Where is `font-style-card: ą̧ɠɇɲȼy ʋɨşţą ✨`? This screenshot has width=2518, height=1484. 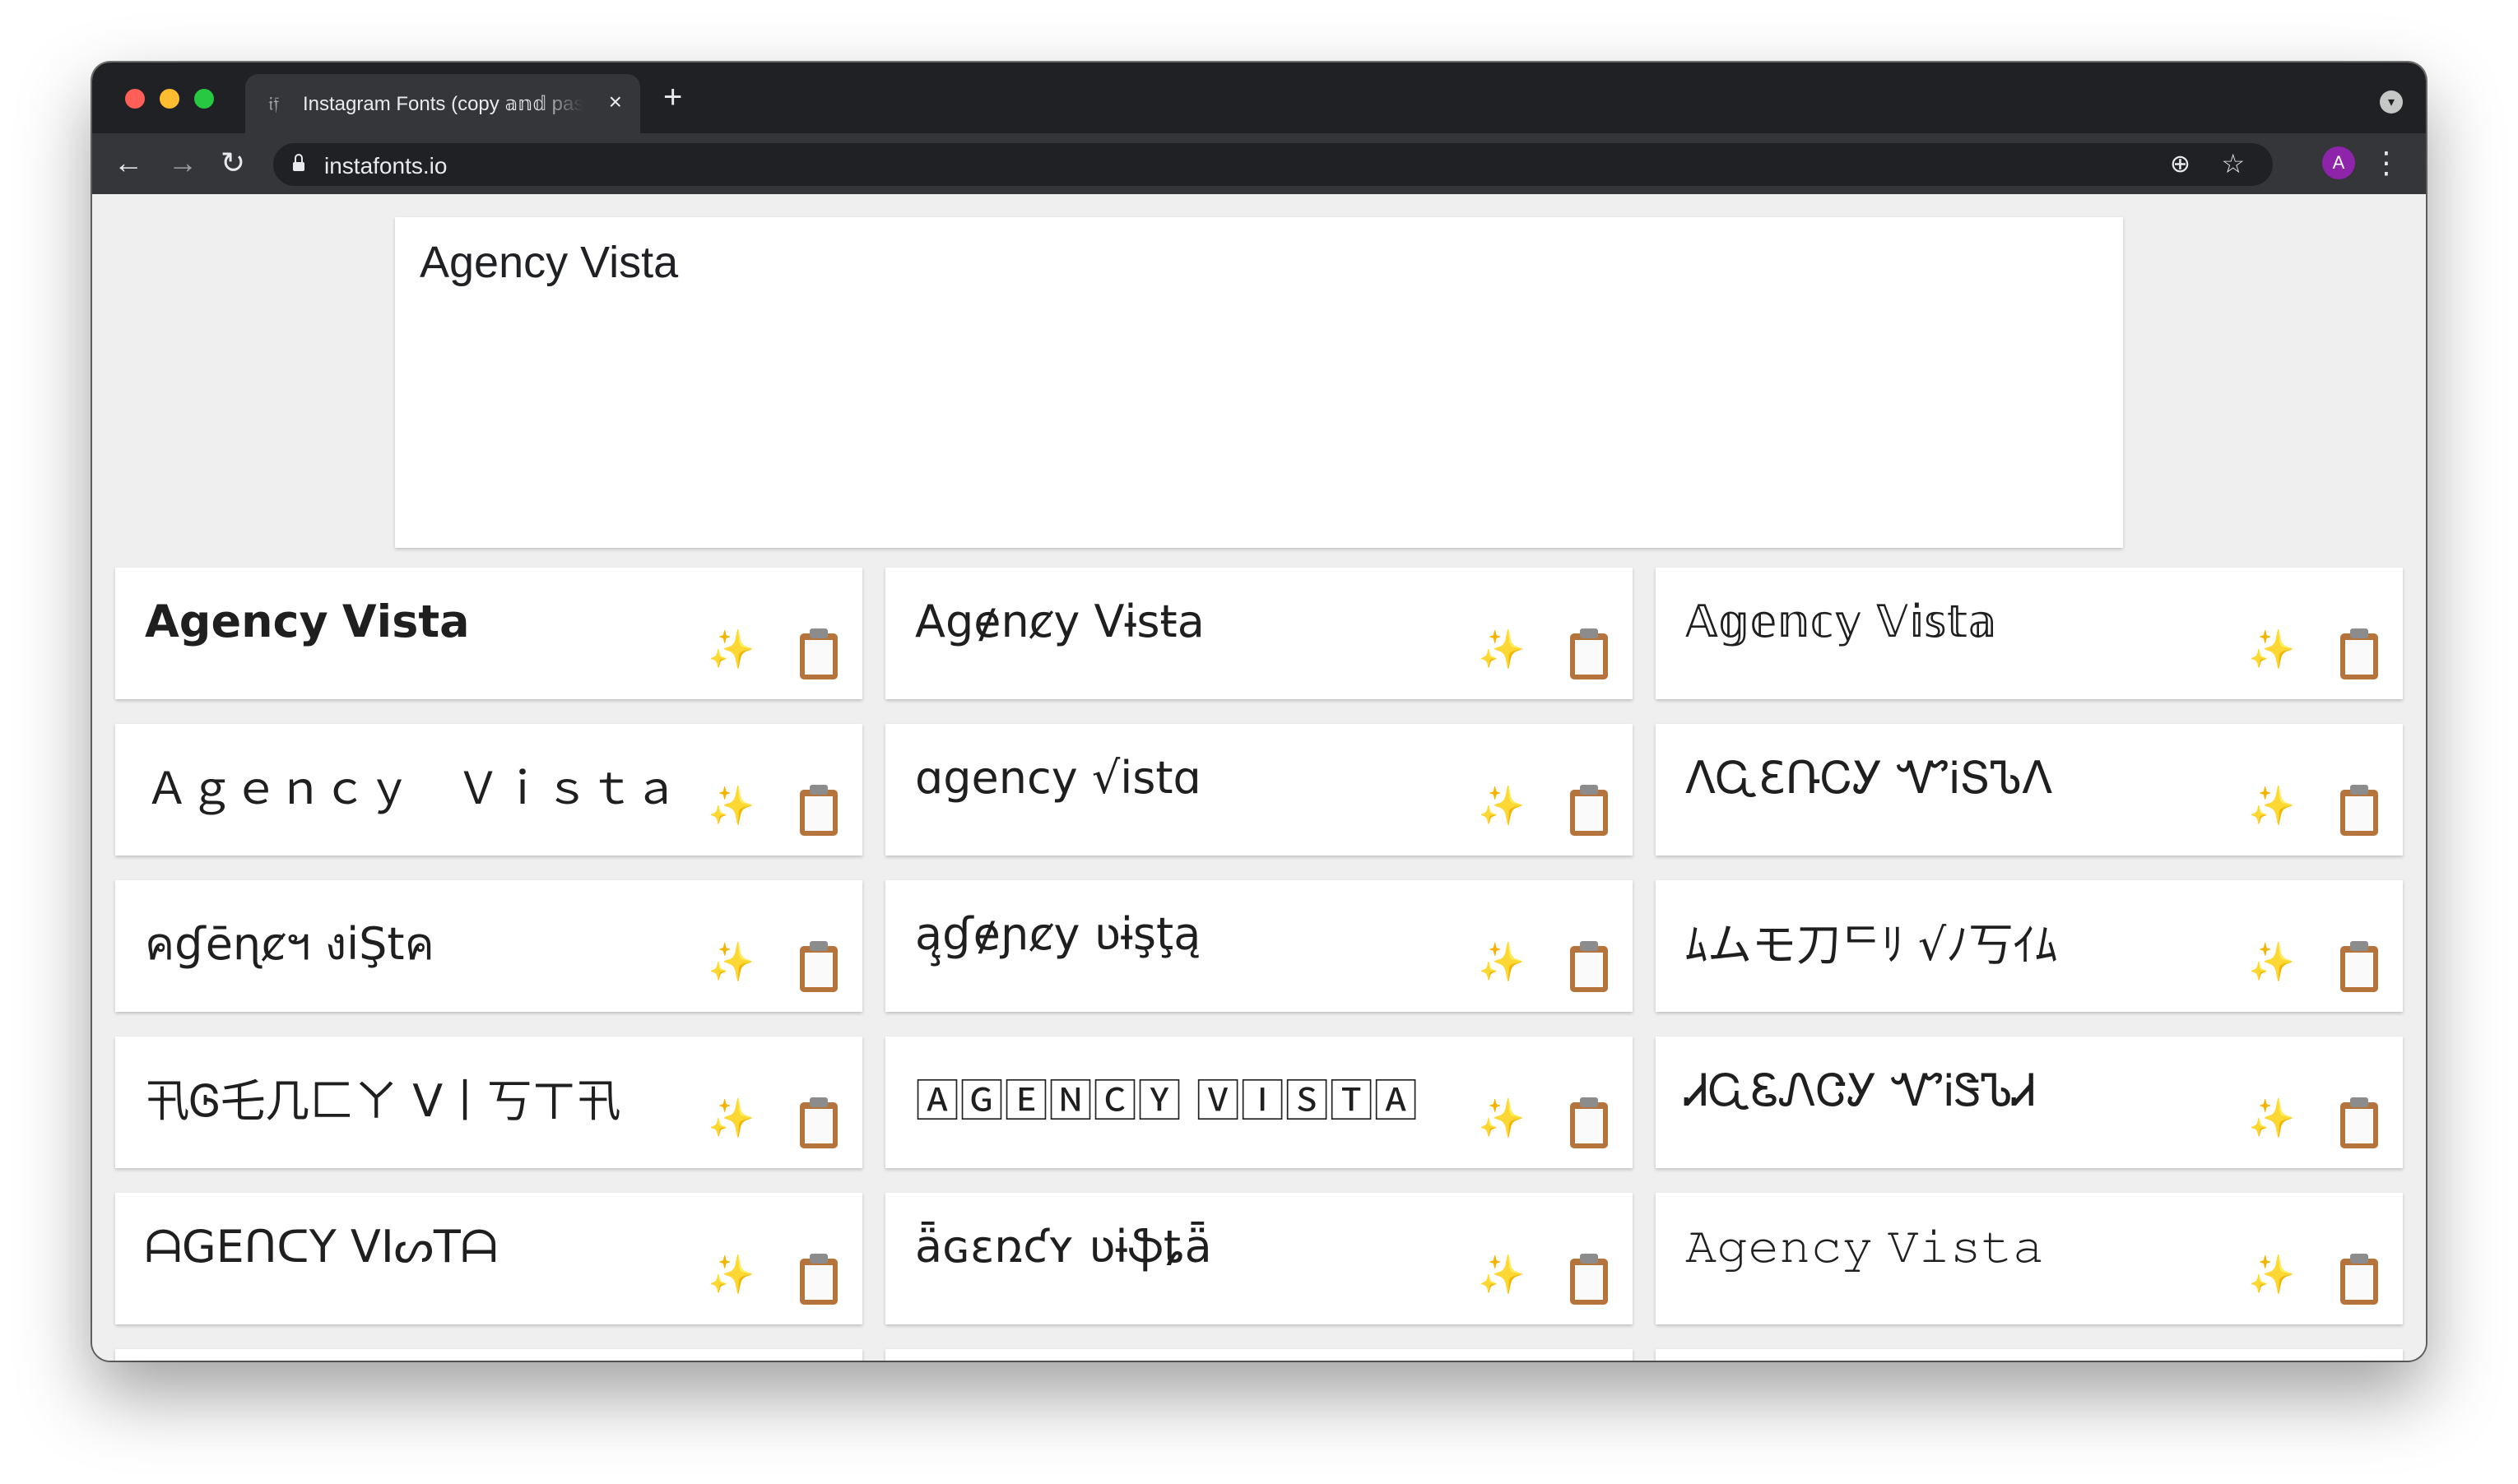 font-style-card: ą̧ɠɇɲȼy ʋɨşţą ✨ is located at coordinates (1259, 946).